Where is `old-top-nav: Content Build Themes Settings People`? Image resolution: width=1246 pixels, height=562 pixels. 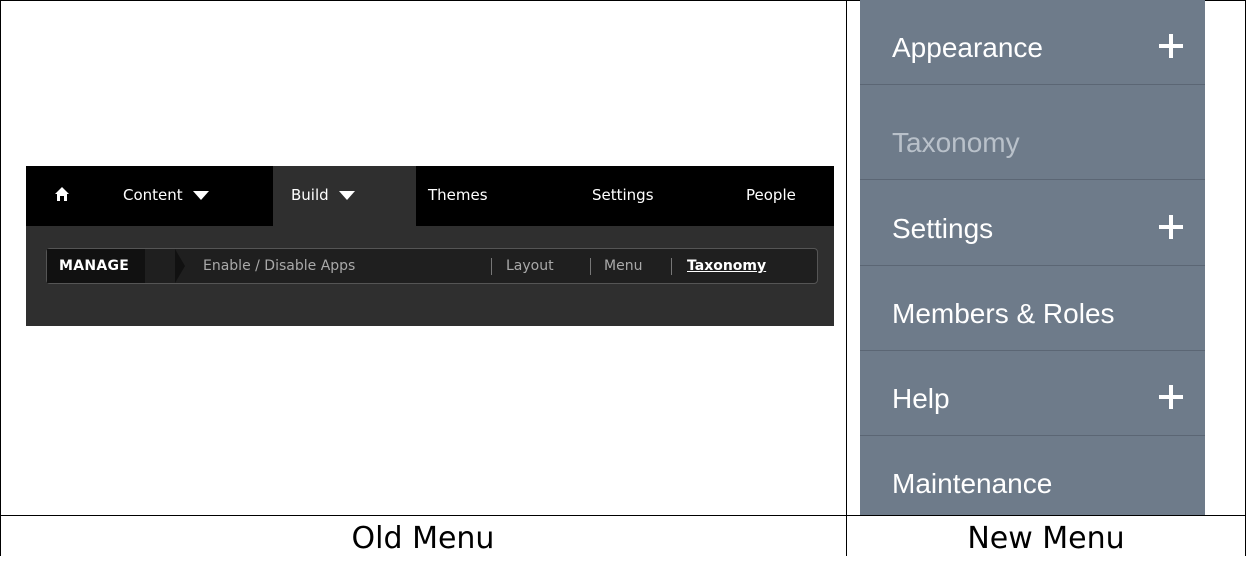
old-top-nav: Content Build Themes Settings People is located at coordinates (430, 196).